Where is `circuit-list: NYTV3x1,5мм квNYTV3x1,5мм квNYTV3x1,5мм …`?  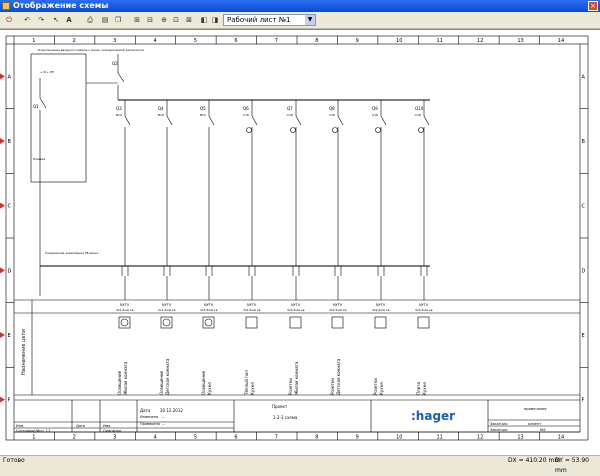 circuit-list: NYTV3x1,5мм квNYTV3x1,5мм квNYTV3x1,5мм … is located at coordinates (274, 349).